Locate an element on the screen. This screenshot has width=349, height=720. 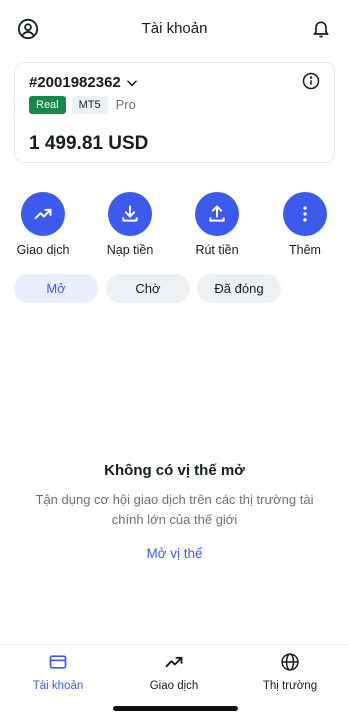
bell-icon is located at coordinates (321, 29).